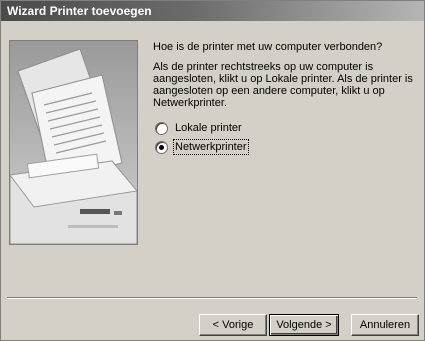 This screenshot has width=425, height=341. I want to click on back-button: < Vorige, so click(233, 325).